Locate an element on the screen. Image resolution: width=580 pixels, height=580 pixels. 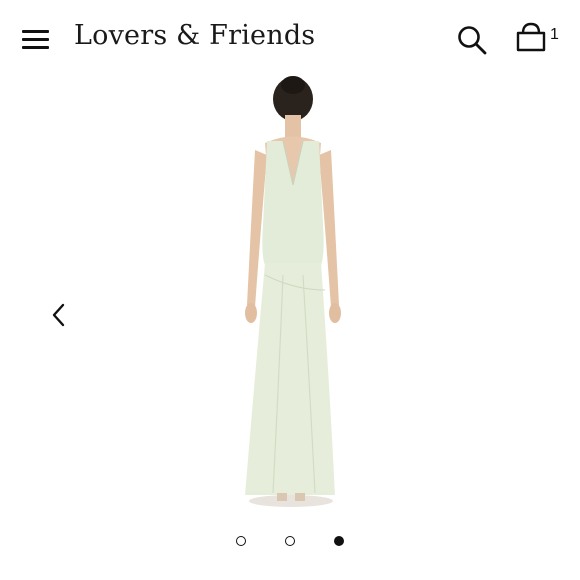
chevron-left-icon is located at coordinates (59, 315).